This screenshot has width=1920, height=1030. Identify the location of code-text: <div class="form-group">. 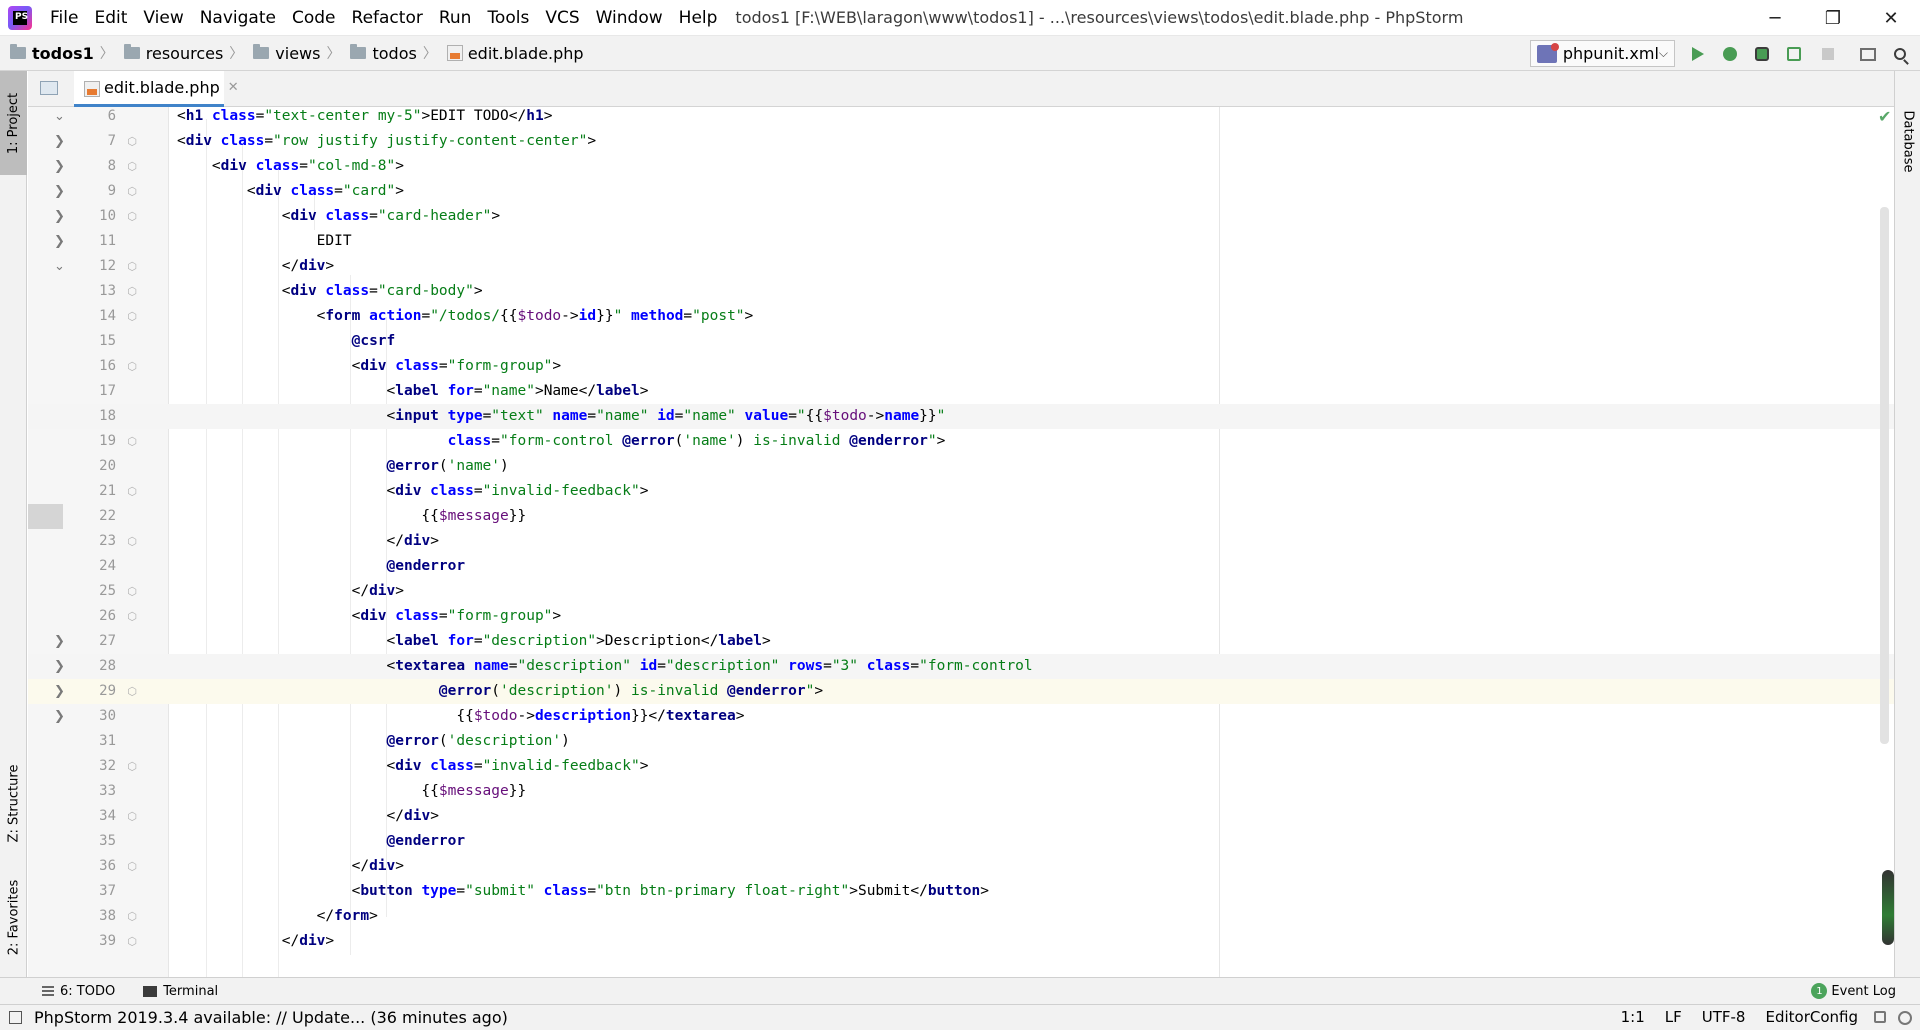
(369, 616).